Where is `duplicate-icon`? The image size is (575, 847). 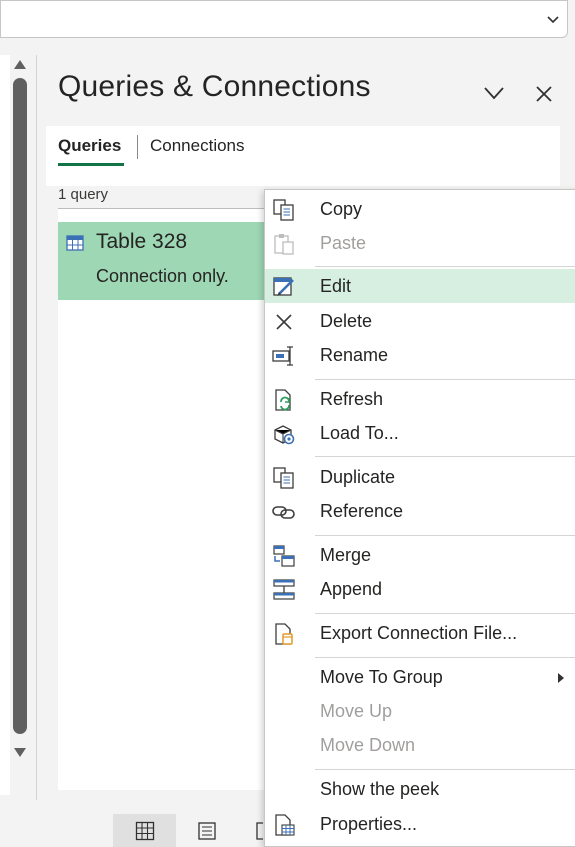
duplicate-icon is located at coordinates (283, 478).